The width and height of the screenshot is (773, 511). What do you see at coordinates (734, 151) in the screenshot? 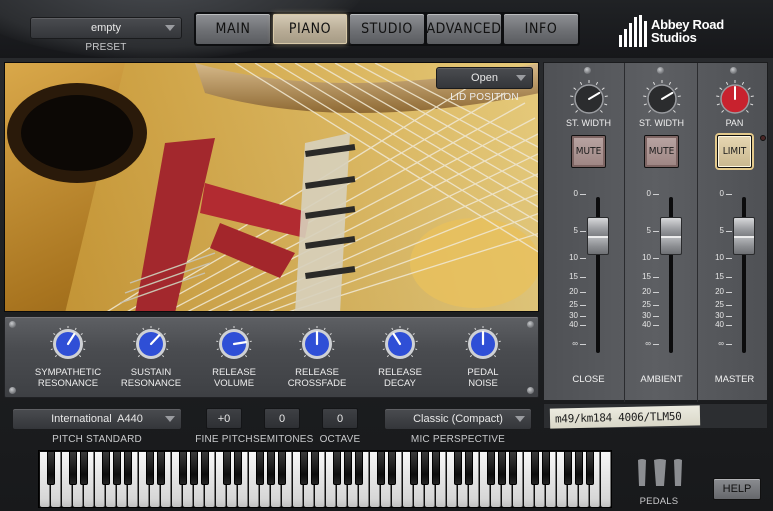
I see `limit-button: LIMIT` at bounding box center [734, 151].